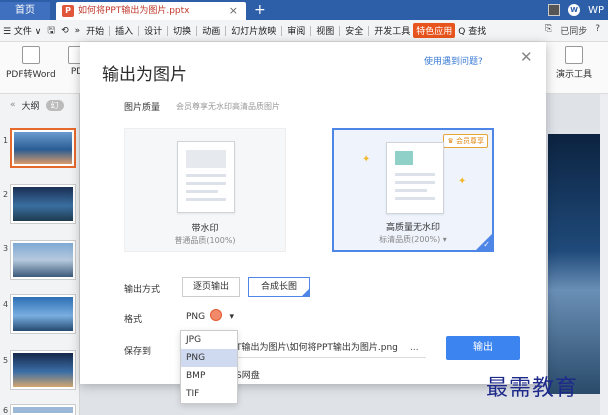 Image resolution: width=608 pixels, height=415 pixels. I want to click on share-icon: ⎘, so click(548, 30).